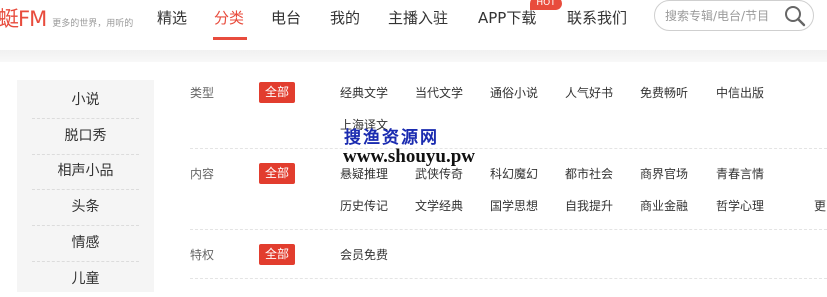 The height and width of the screenshot is (297, 827). I want to click on filter-type-label: 类型, so click(202, 93).